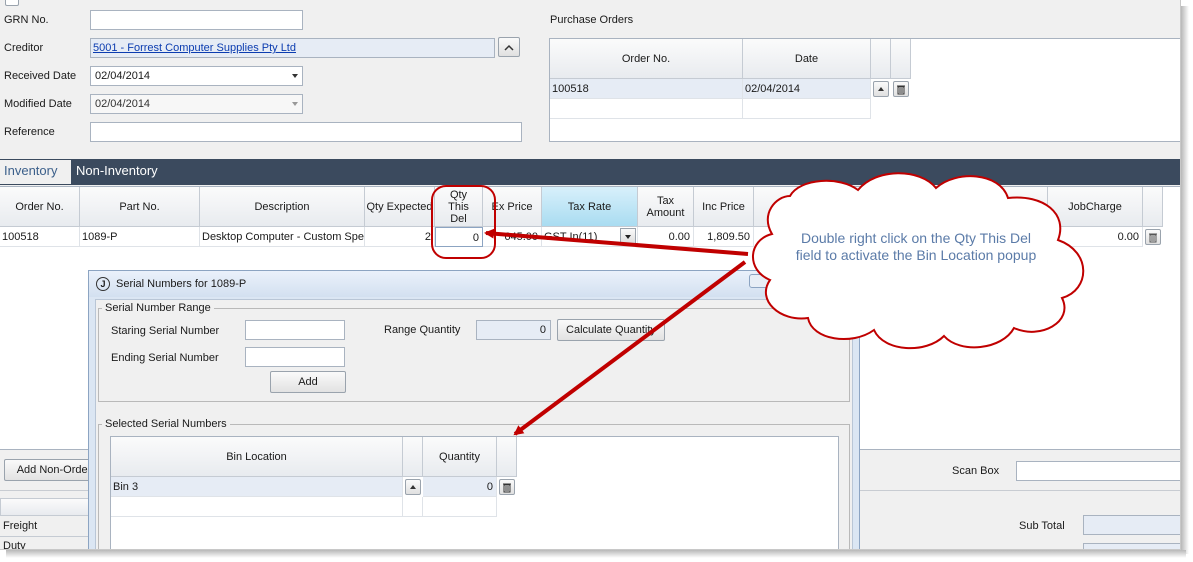 The image size is (1193, 562). I want to click on inv-col-qty-this-del: Qty This Del, so click(459, 207).